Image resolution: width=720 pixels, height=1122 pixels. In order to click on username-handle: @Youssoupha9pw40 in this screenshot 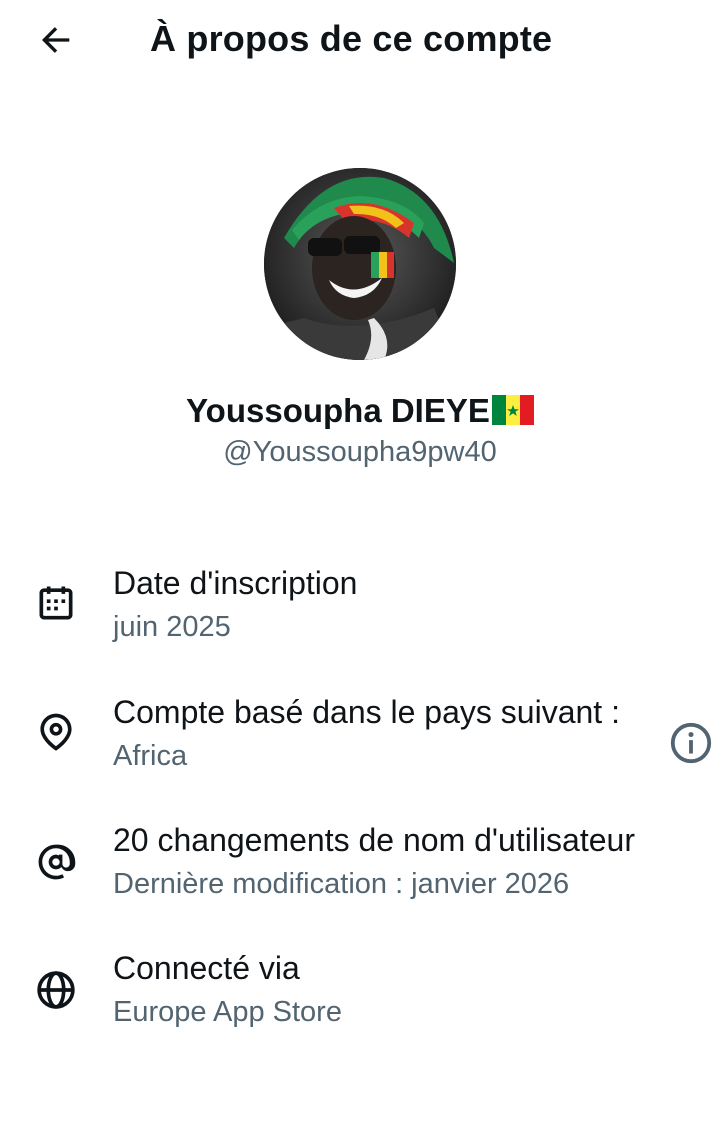, I will do `click(360, 452)`.